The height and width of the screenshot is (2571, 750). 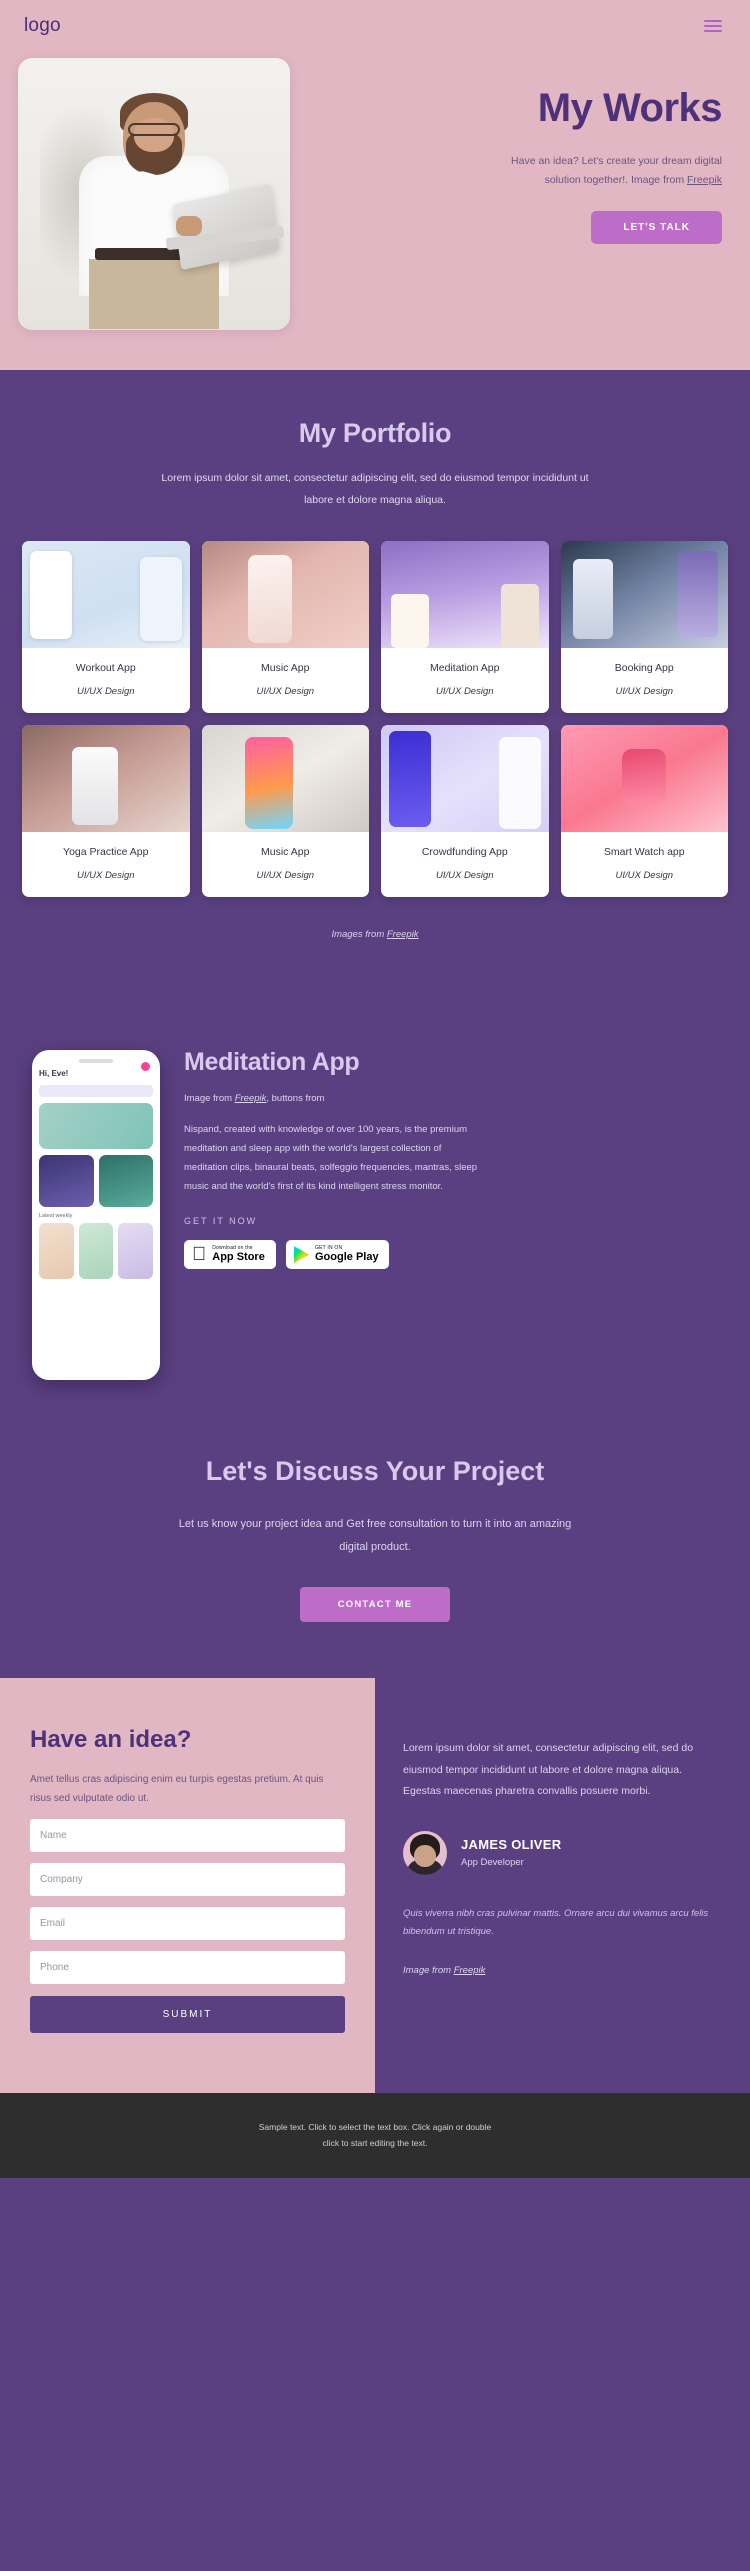 I want to click on person-hand, so click(x=189, y=225).